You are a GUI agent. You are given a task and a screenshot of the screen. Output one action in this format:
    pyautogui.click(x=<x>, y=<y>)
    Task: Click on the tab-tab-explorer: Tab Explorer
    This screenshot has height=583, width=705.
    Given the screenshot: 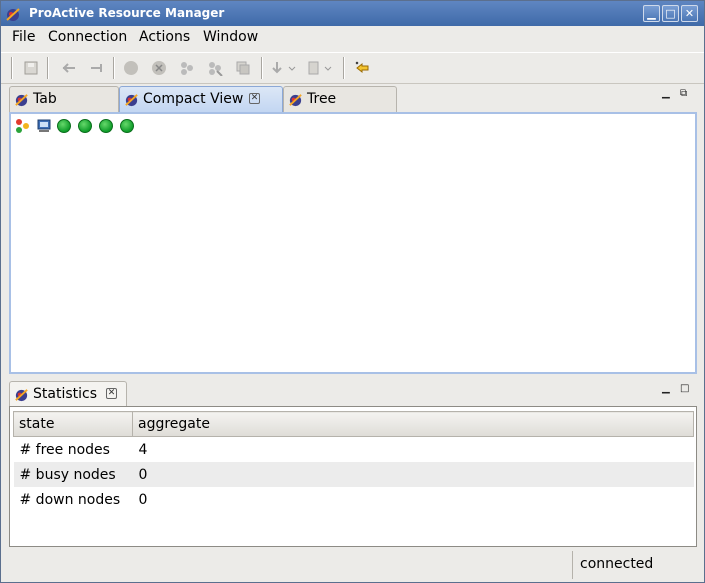 What is the action you would take?
    pyautogui.click(x=64, y=108)
    